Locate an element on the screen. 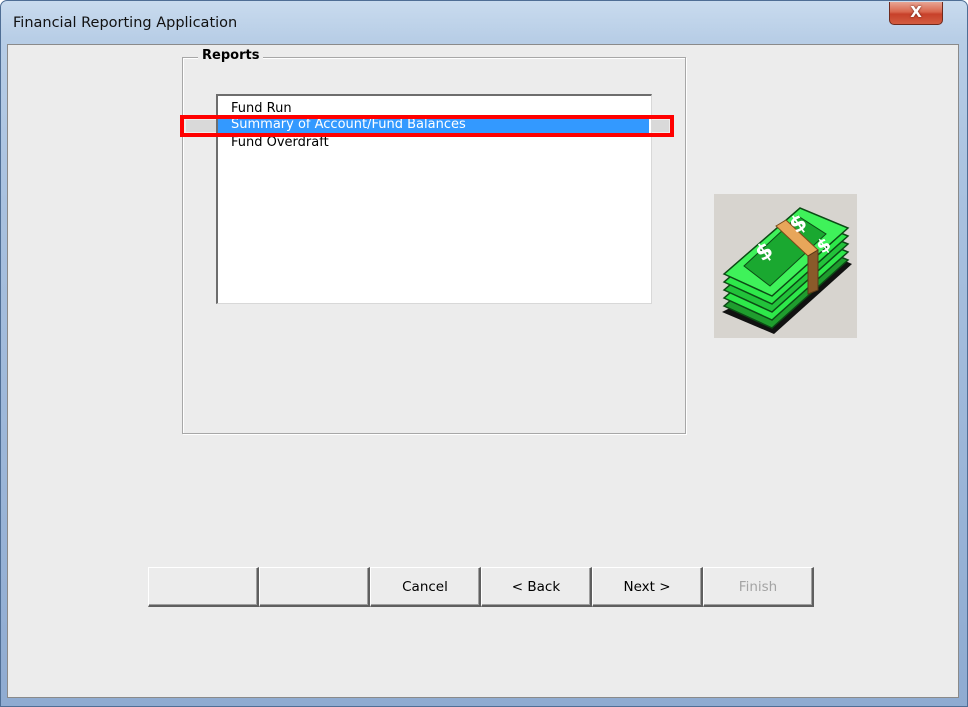 The image size is (968, 707). window-title: Financial Reporting Application is located at coordinates (125, 23).